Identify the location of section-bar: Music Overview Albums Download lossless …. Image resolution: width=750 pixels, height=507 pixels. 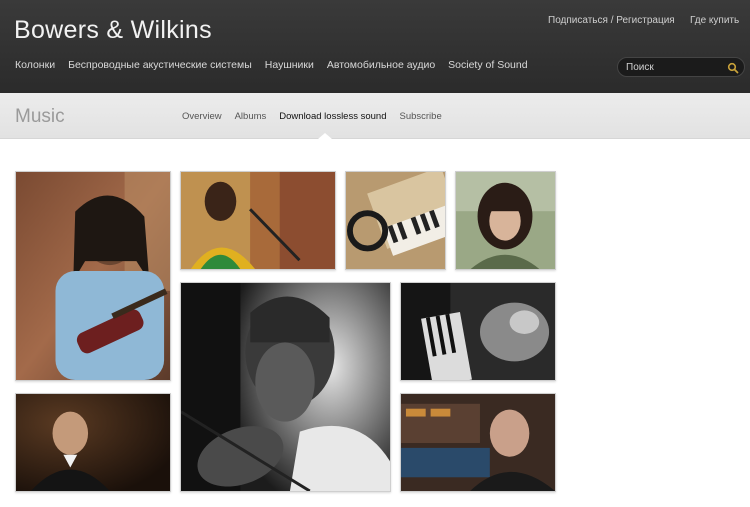
(375, 116).